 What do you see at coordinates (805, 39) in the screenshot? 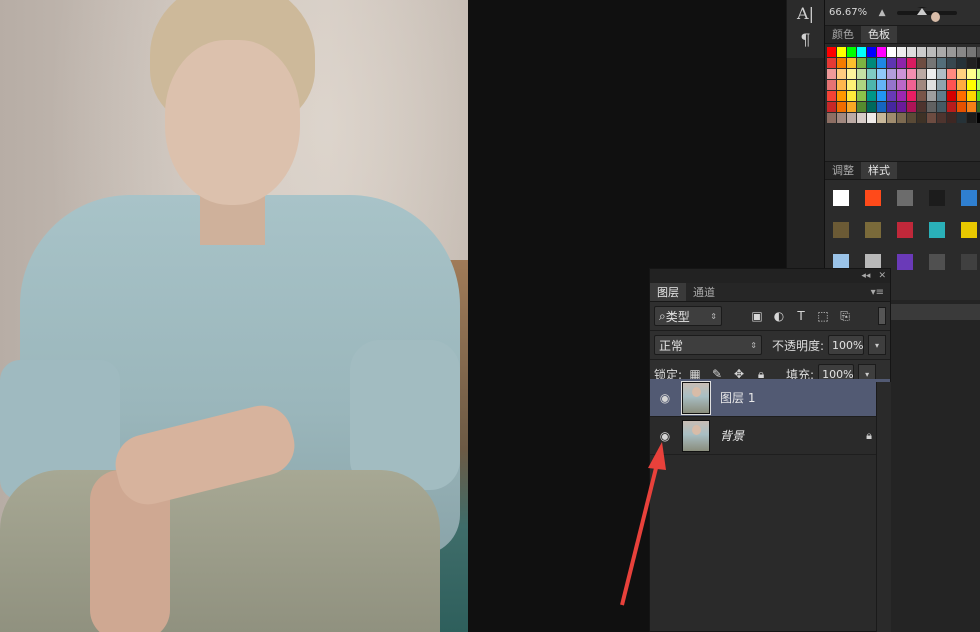
I see `paragraph-tool-icon: ¶` at bounding box center [805, 39].